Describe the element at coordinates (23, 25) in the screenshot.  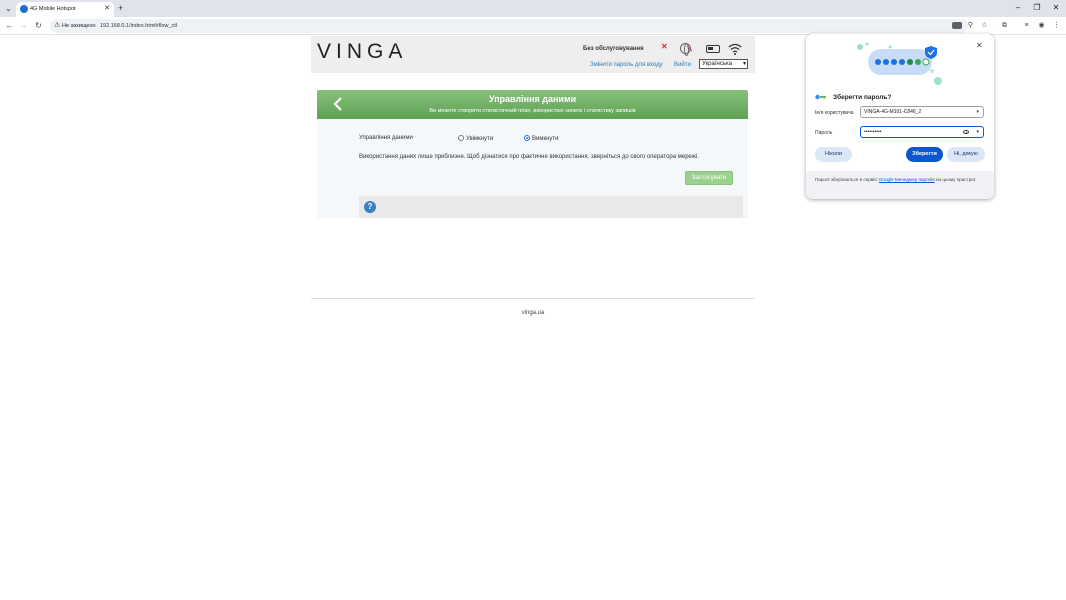
I see `forward-arrow-icon: →` at that location.